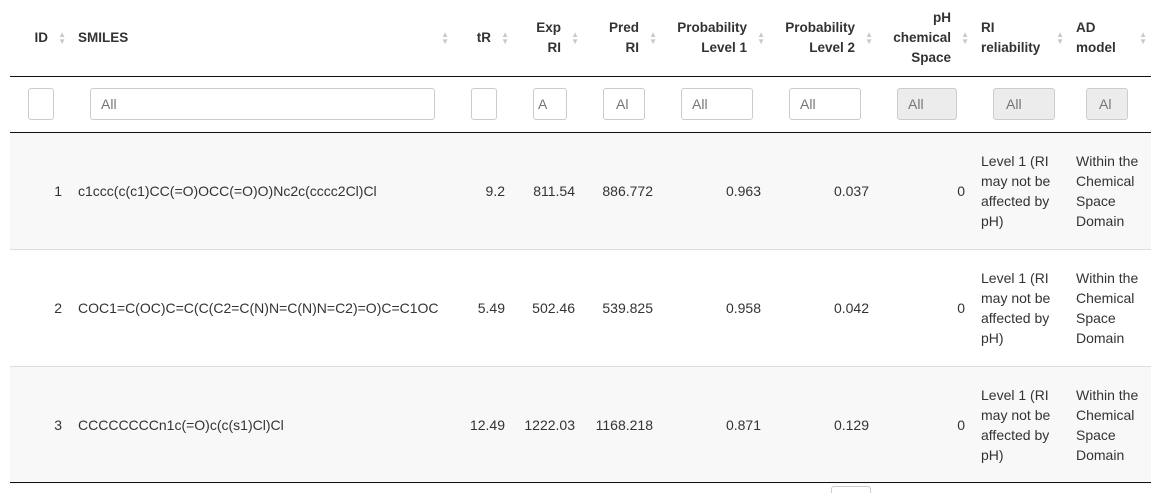 The height and width of the screenshot is (493, 1158). I want to click on filter-input-smiles, so click(262, 104).